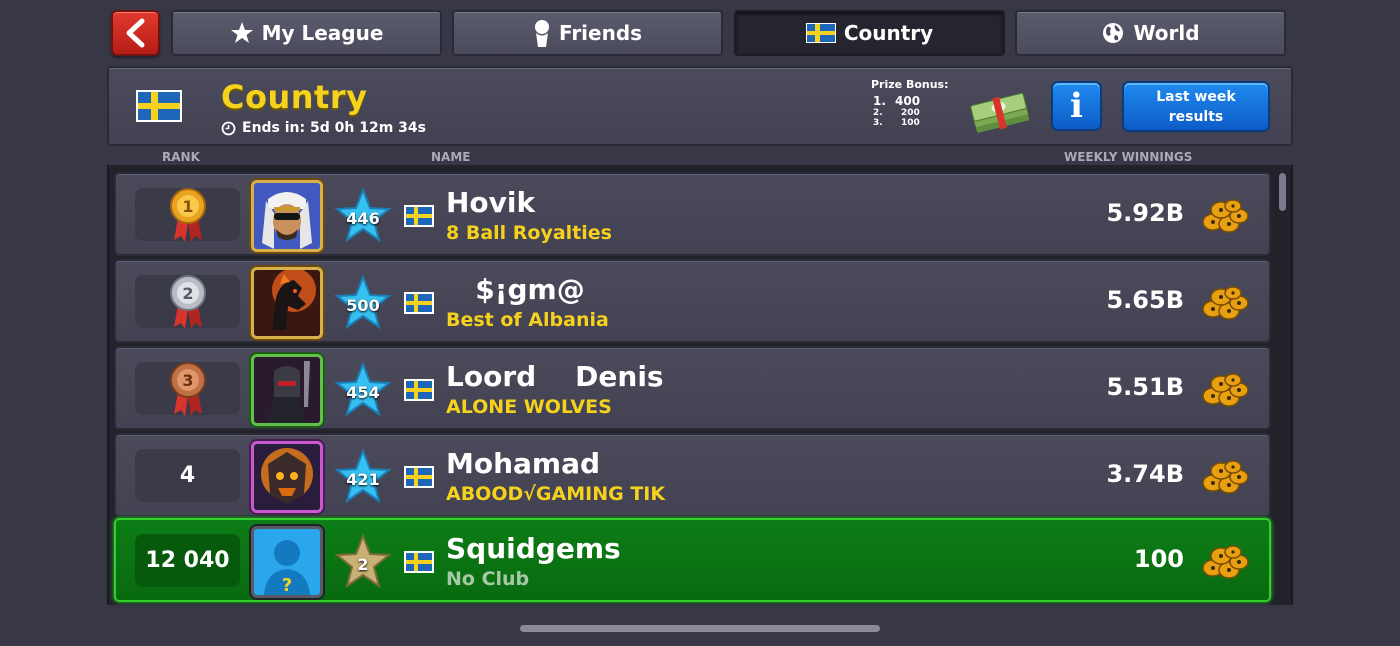  I want to click on gold-medal-icon: 1, so click(187, 214).